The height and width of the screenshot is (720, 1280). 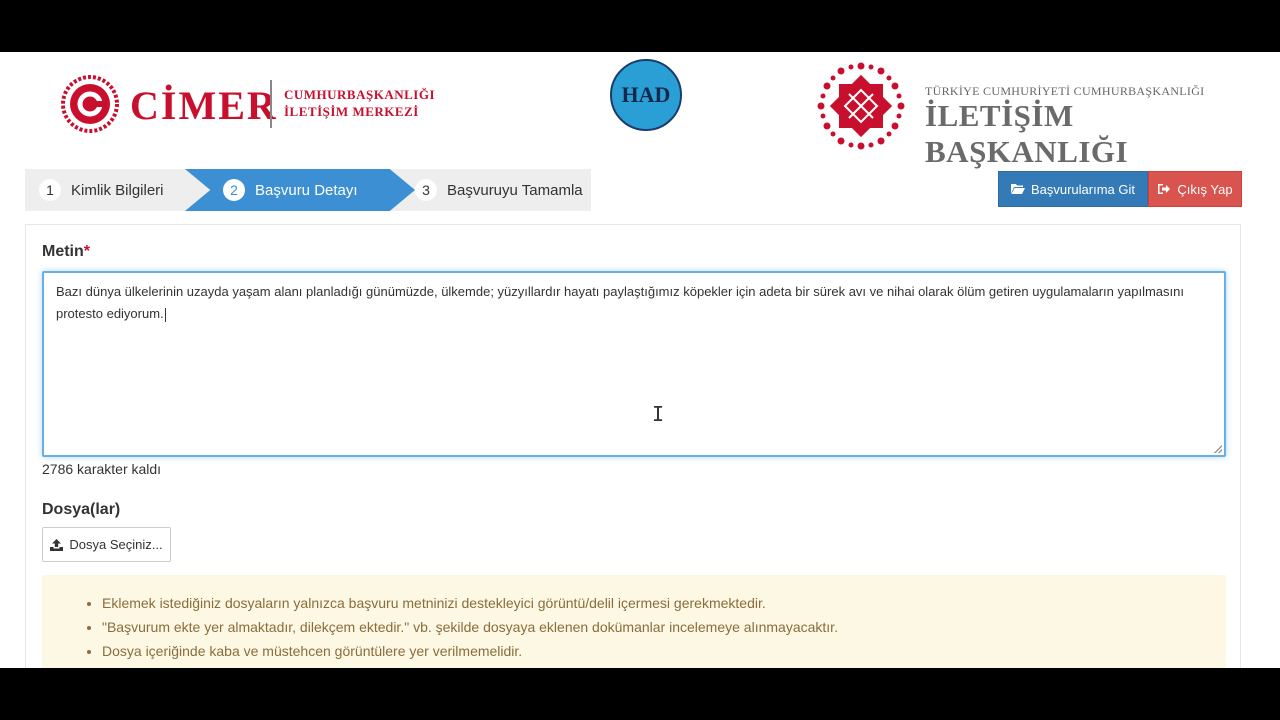 I want to click on had-logo-text: HAD, so click(x=646, y=94).